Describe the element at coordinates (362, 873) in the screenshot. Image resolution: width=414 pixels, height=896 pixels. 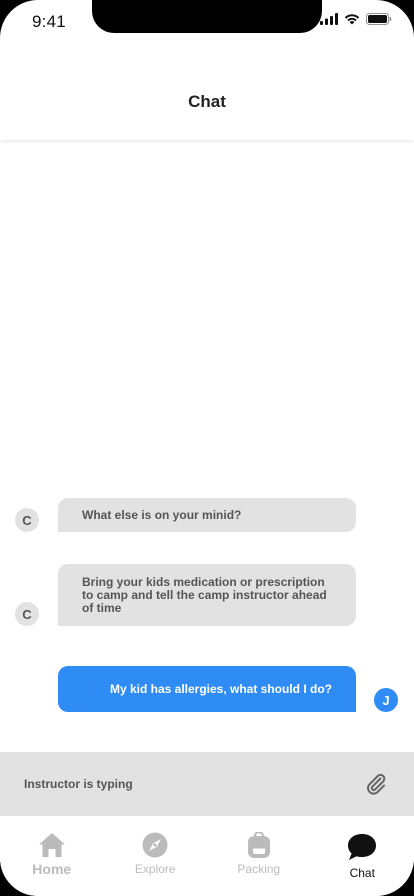
I see `tab-label: Chat` at that location.